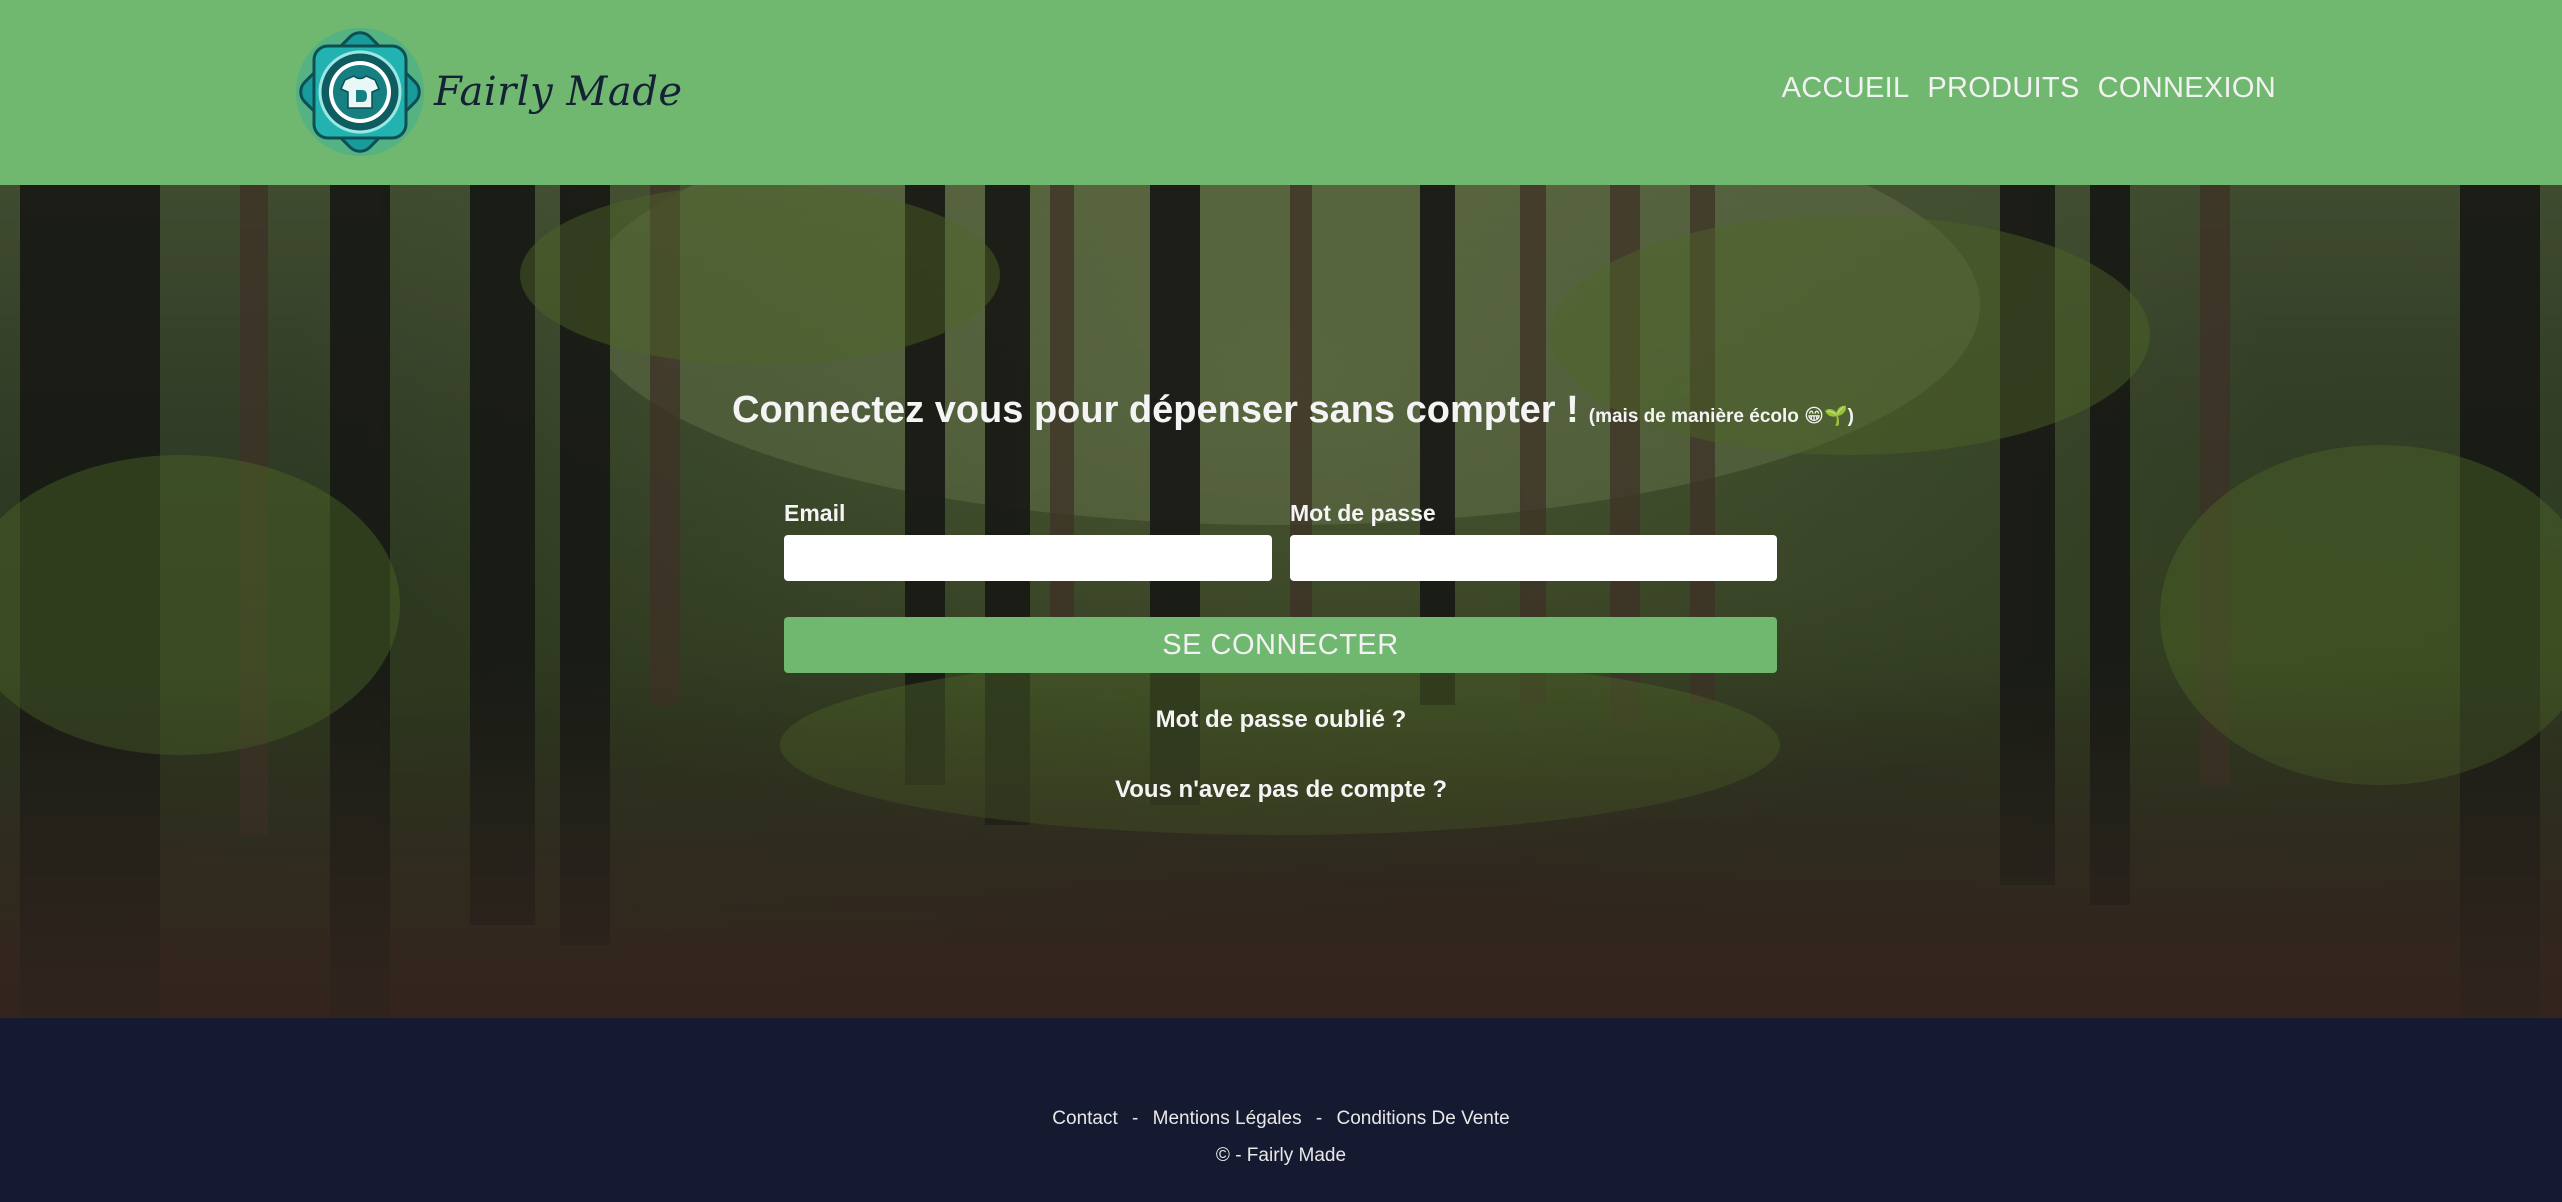 The image size is (2562, 1202). I want to click on nav-item-connexion: CONNEXION, so click(2187, 88).